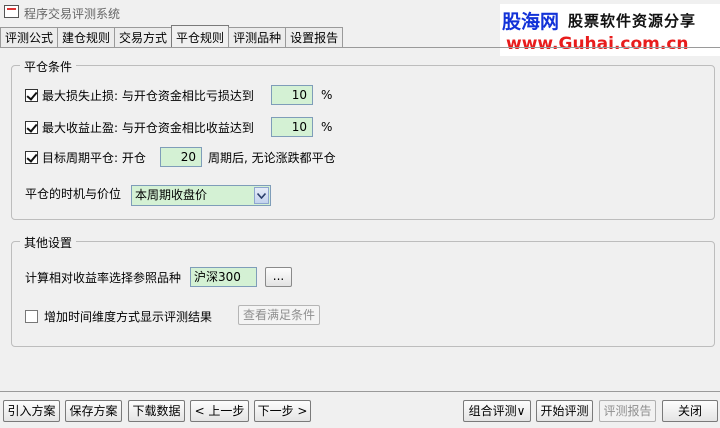 This screenshot has width=720, height=428. I want to click on prev-step-button: < 上一步, so click(219, 411).